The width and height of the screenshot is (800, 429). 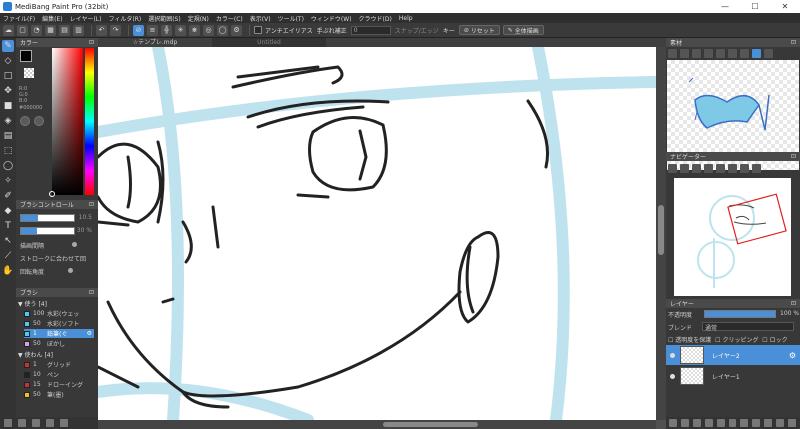 I want to click on grid-icon: ▦, so click(x=50, y=30).